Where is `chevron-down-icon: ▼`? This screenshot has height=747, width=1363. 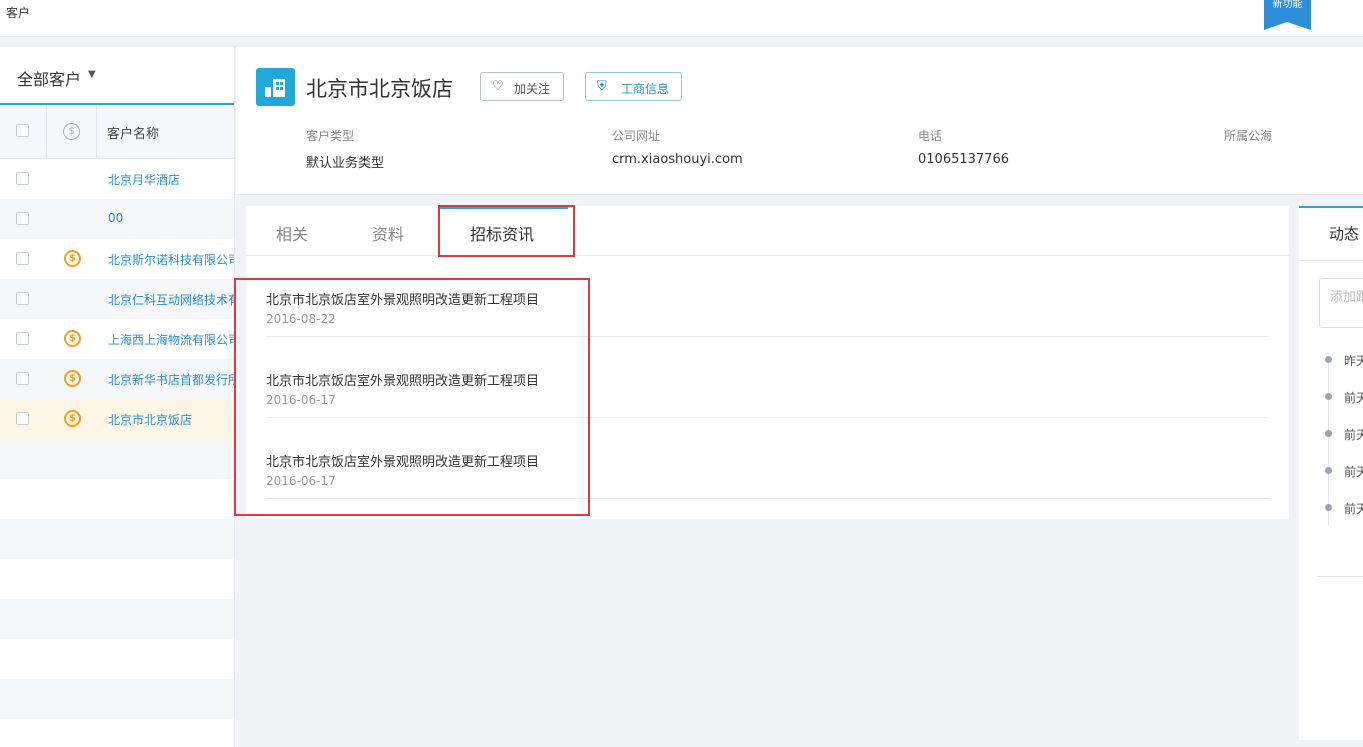 chevron-down-icon: ▼ is located at coordinates (92, 74).